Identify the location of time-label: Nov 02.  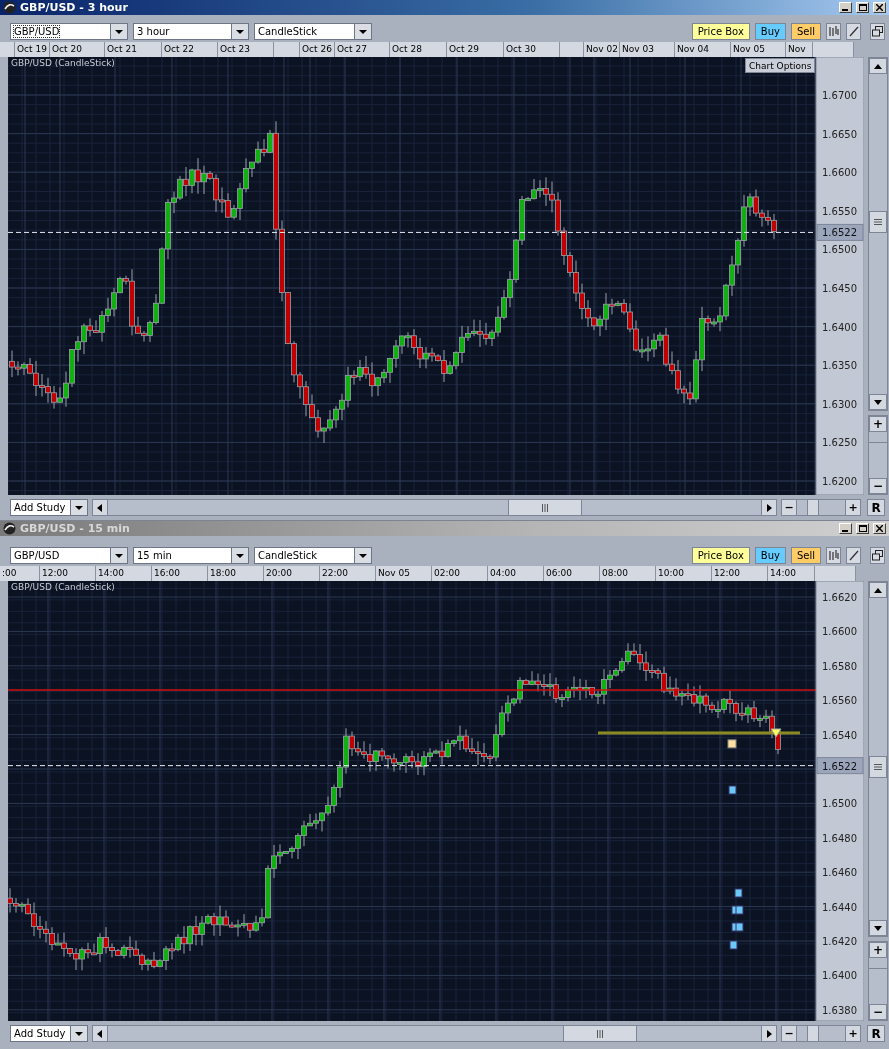
(602, 49).